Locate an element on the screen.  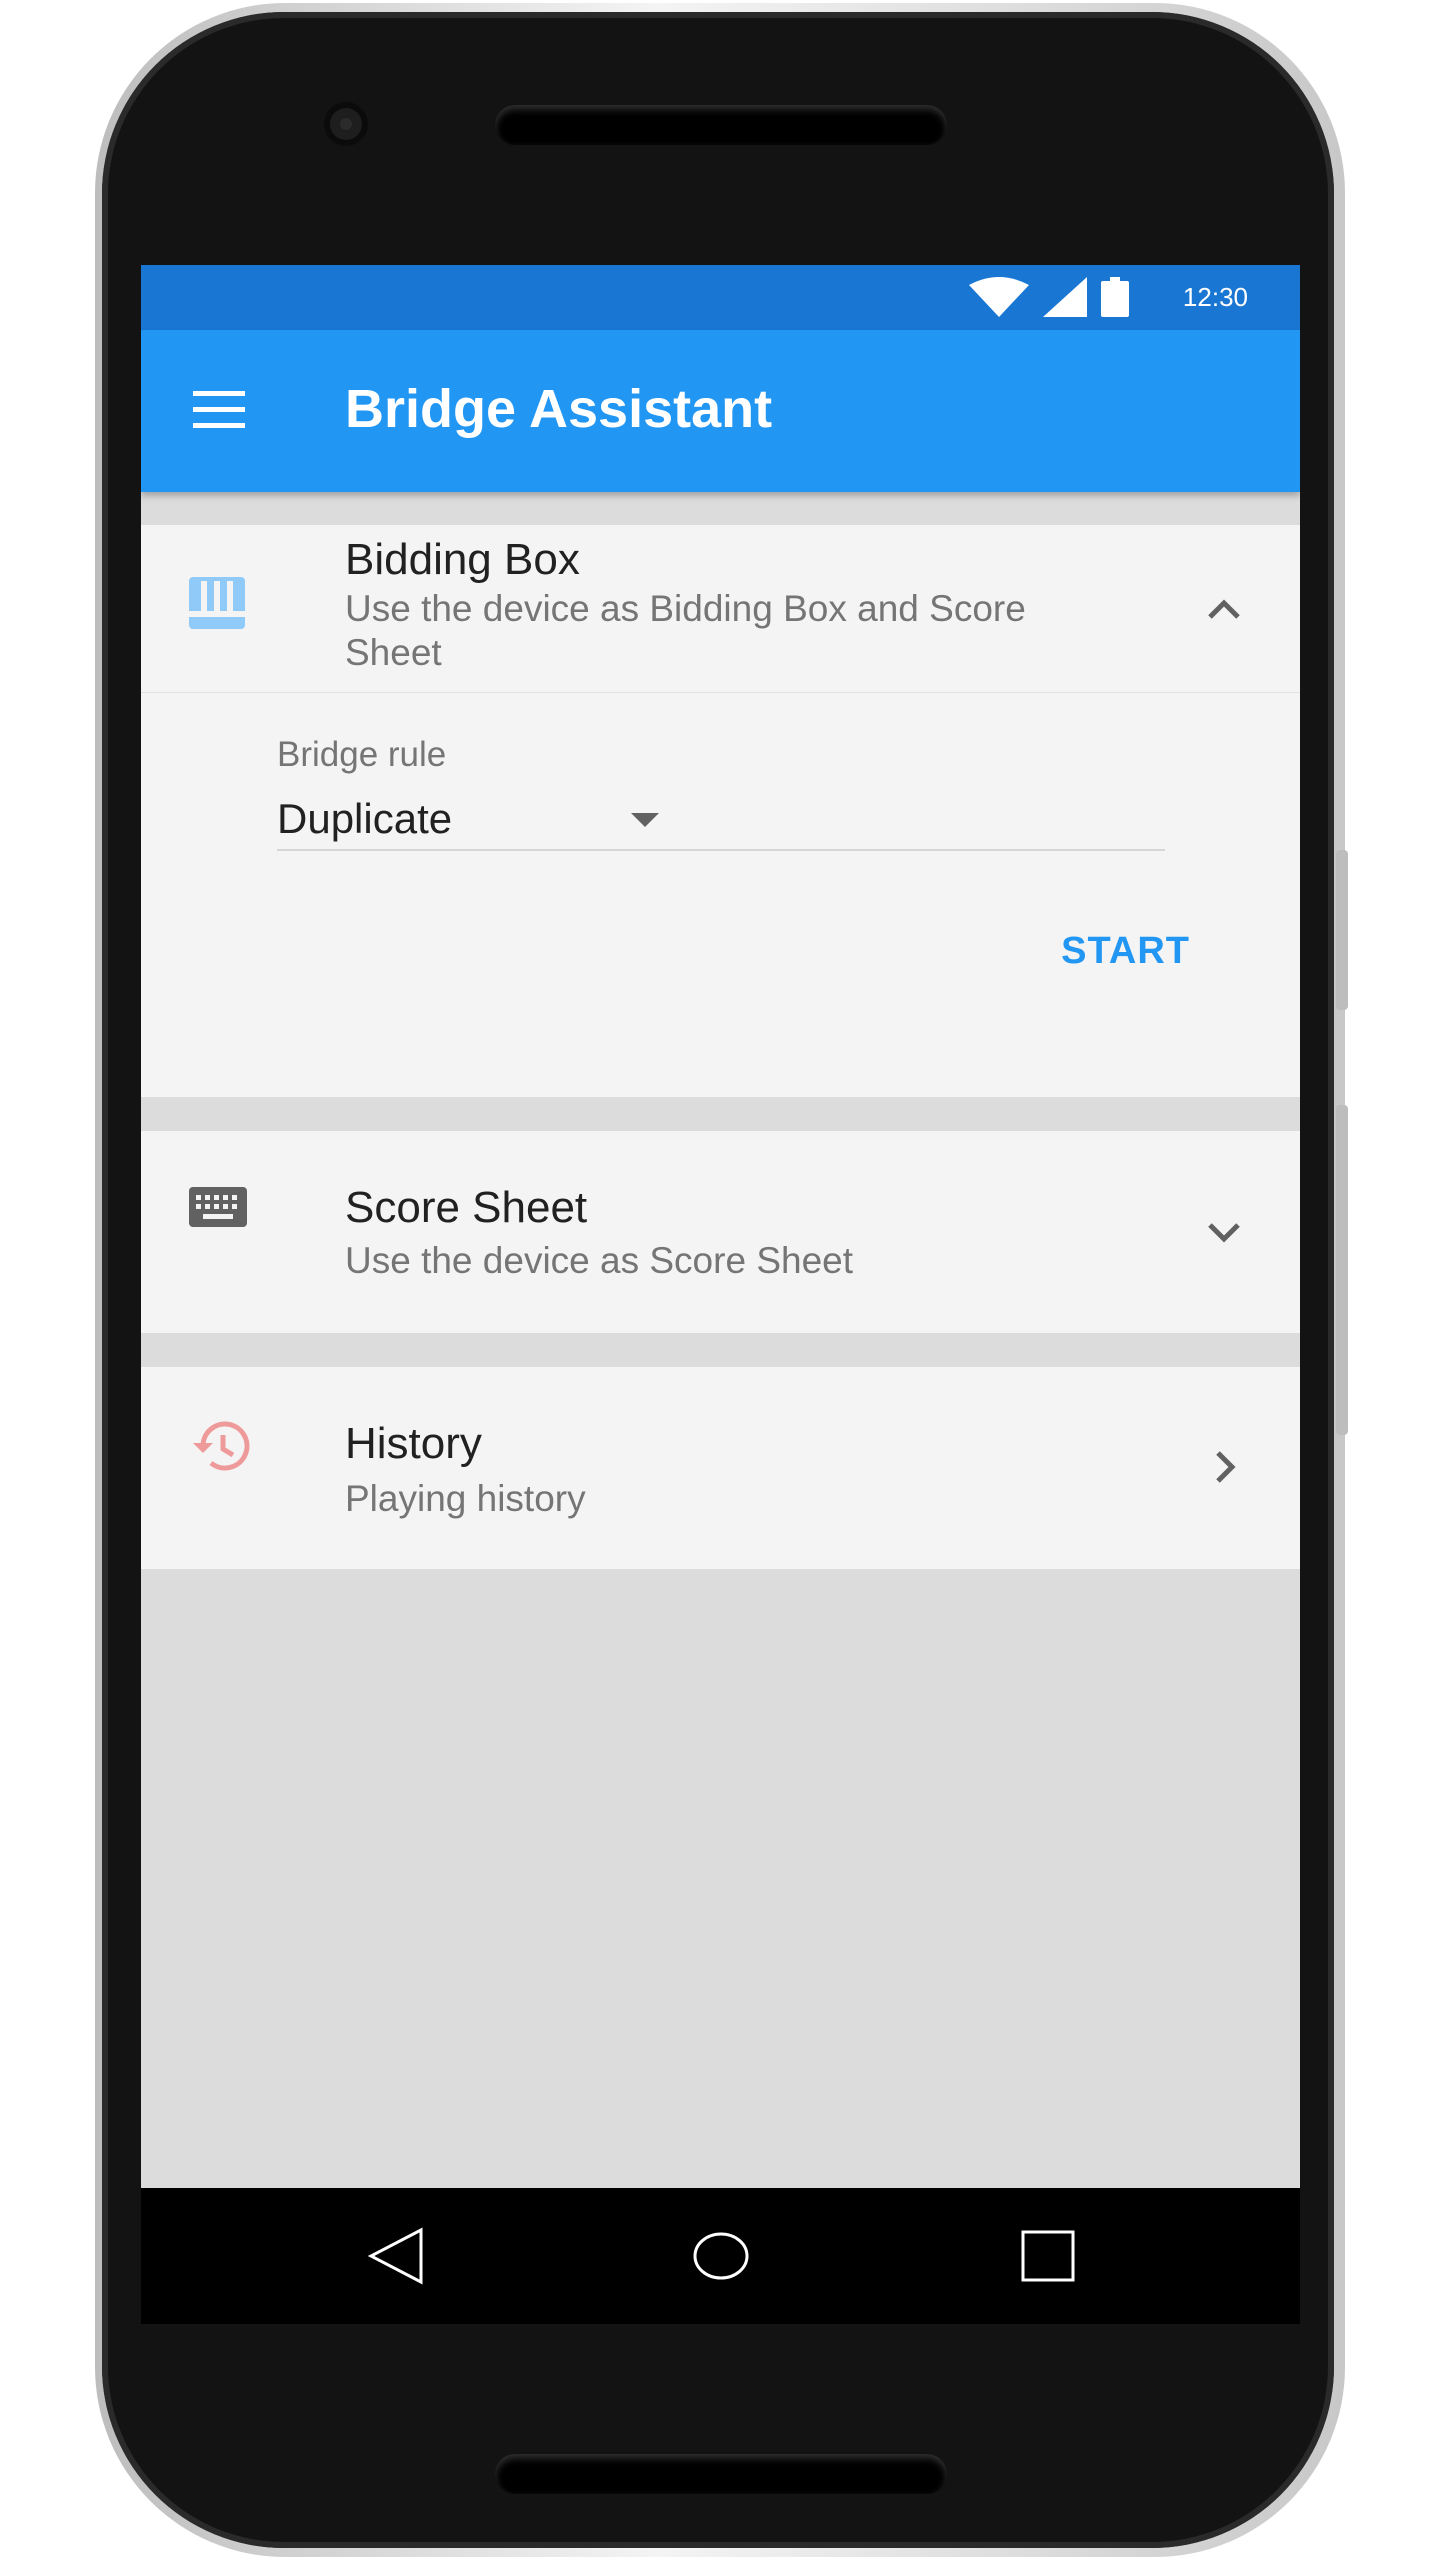
power-button is located at coordinates (1342, 930).